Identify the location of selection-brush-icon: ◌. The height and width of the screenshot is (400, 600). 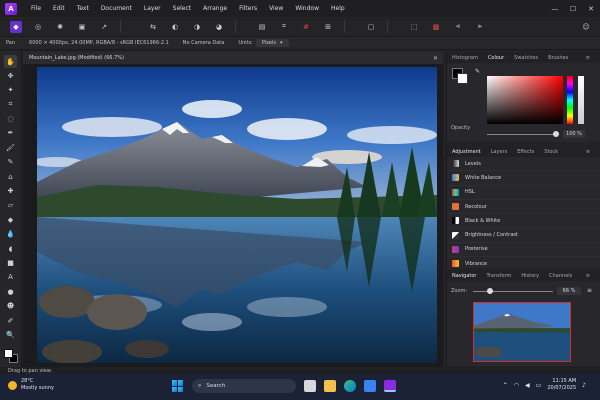
(10, 119).